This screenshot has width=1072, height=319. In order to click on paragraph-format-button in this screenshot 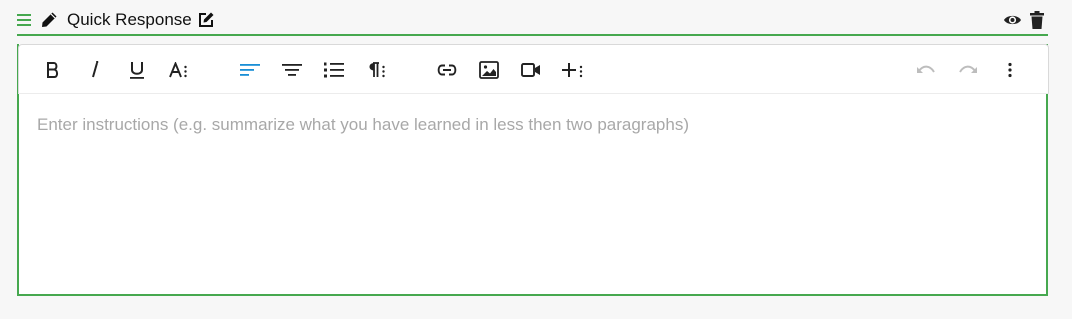, I will do `click(376, 70)`.